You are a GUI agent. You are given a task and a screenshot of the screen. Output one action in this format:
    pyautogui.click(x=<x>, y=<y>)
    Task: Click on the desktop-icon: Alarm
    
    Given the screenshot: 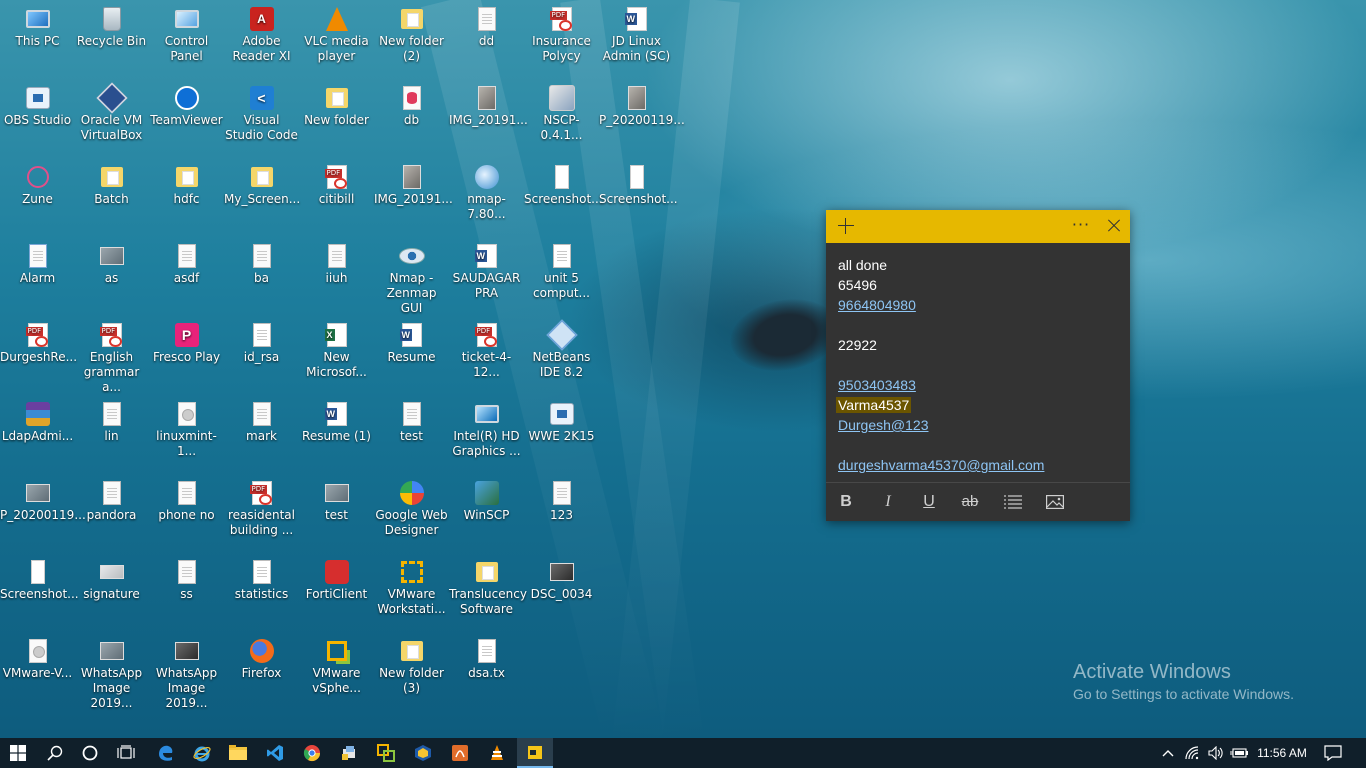 What is the action you would take?
    pyautogui.click(x=37, y=276)
    